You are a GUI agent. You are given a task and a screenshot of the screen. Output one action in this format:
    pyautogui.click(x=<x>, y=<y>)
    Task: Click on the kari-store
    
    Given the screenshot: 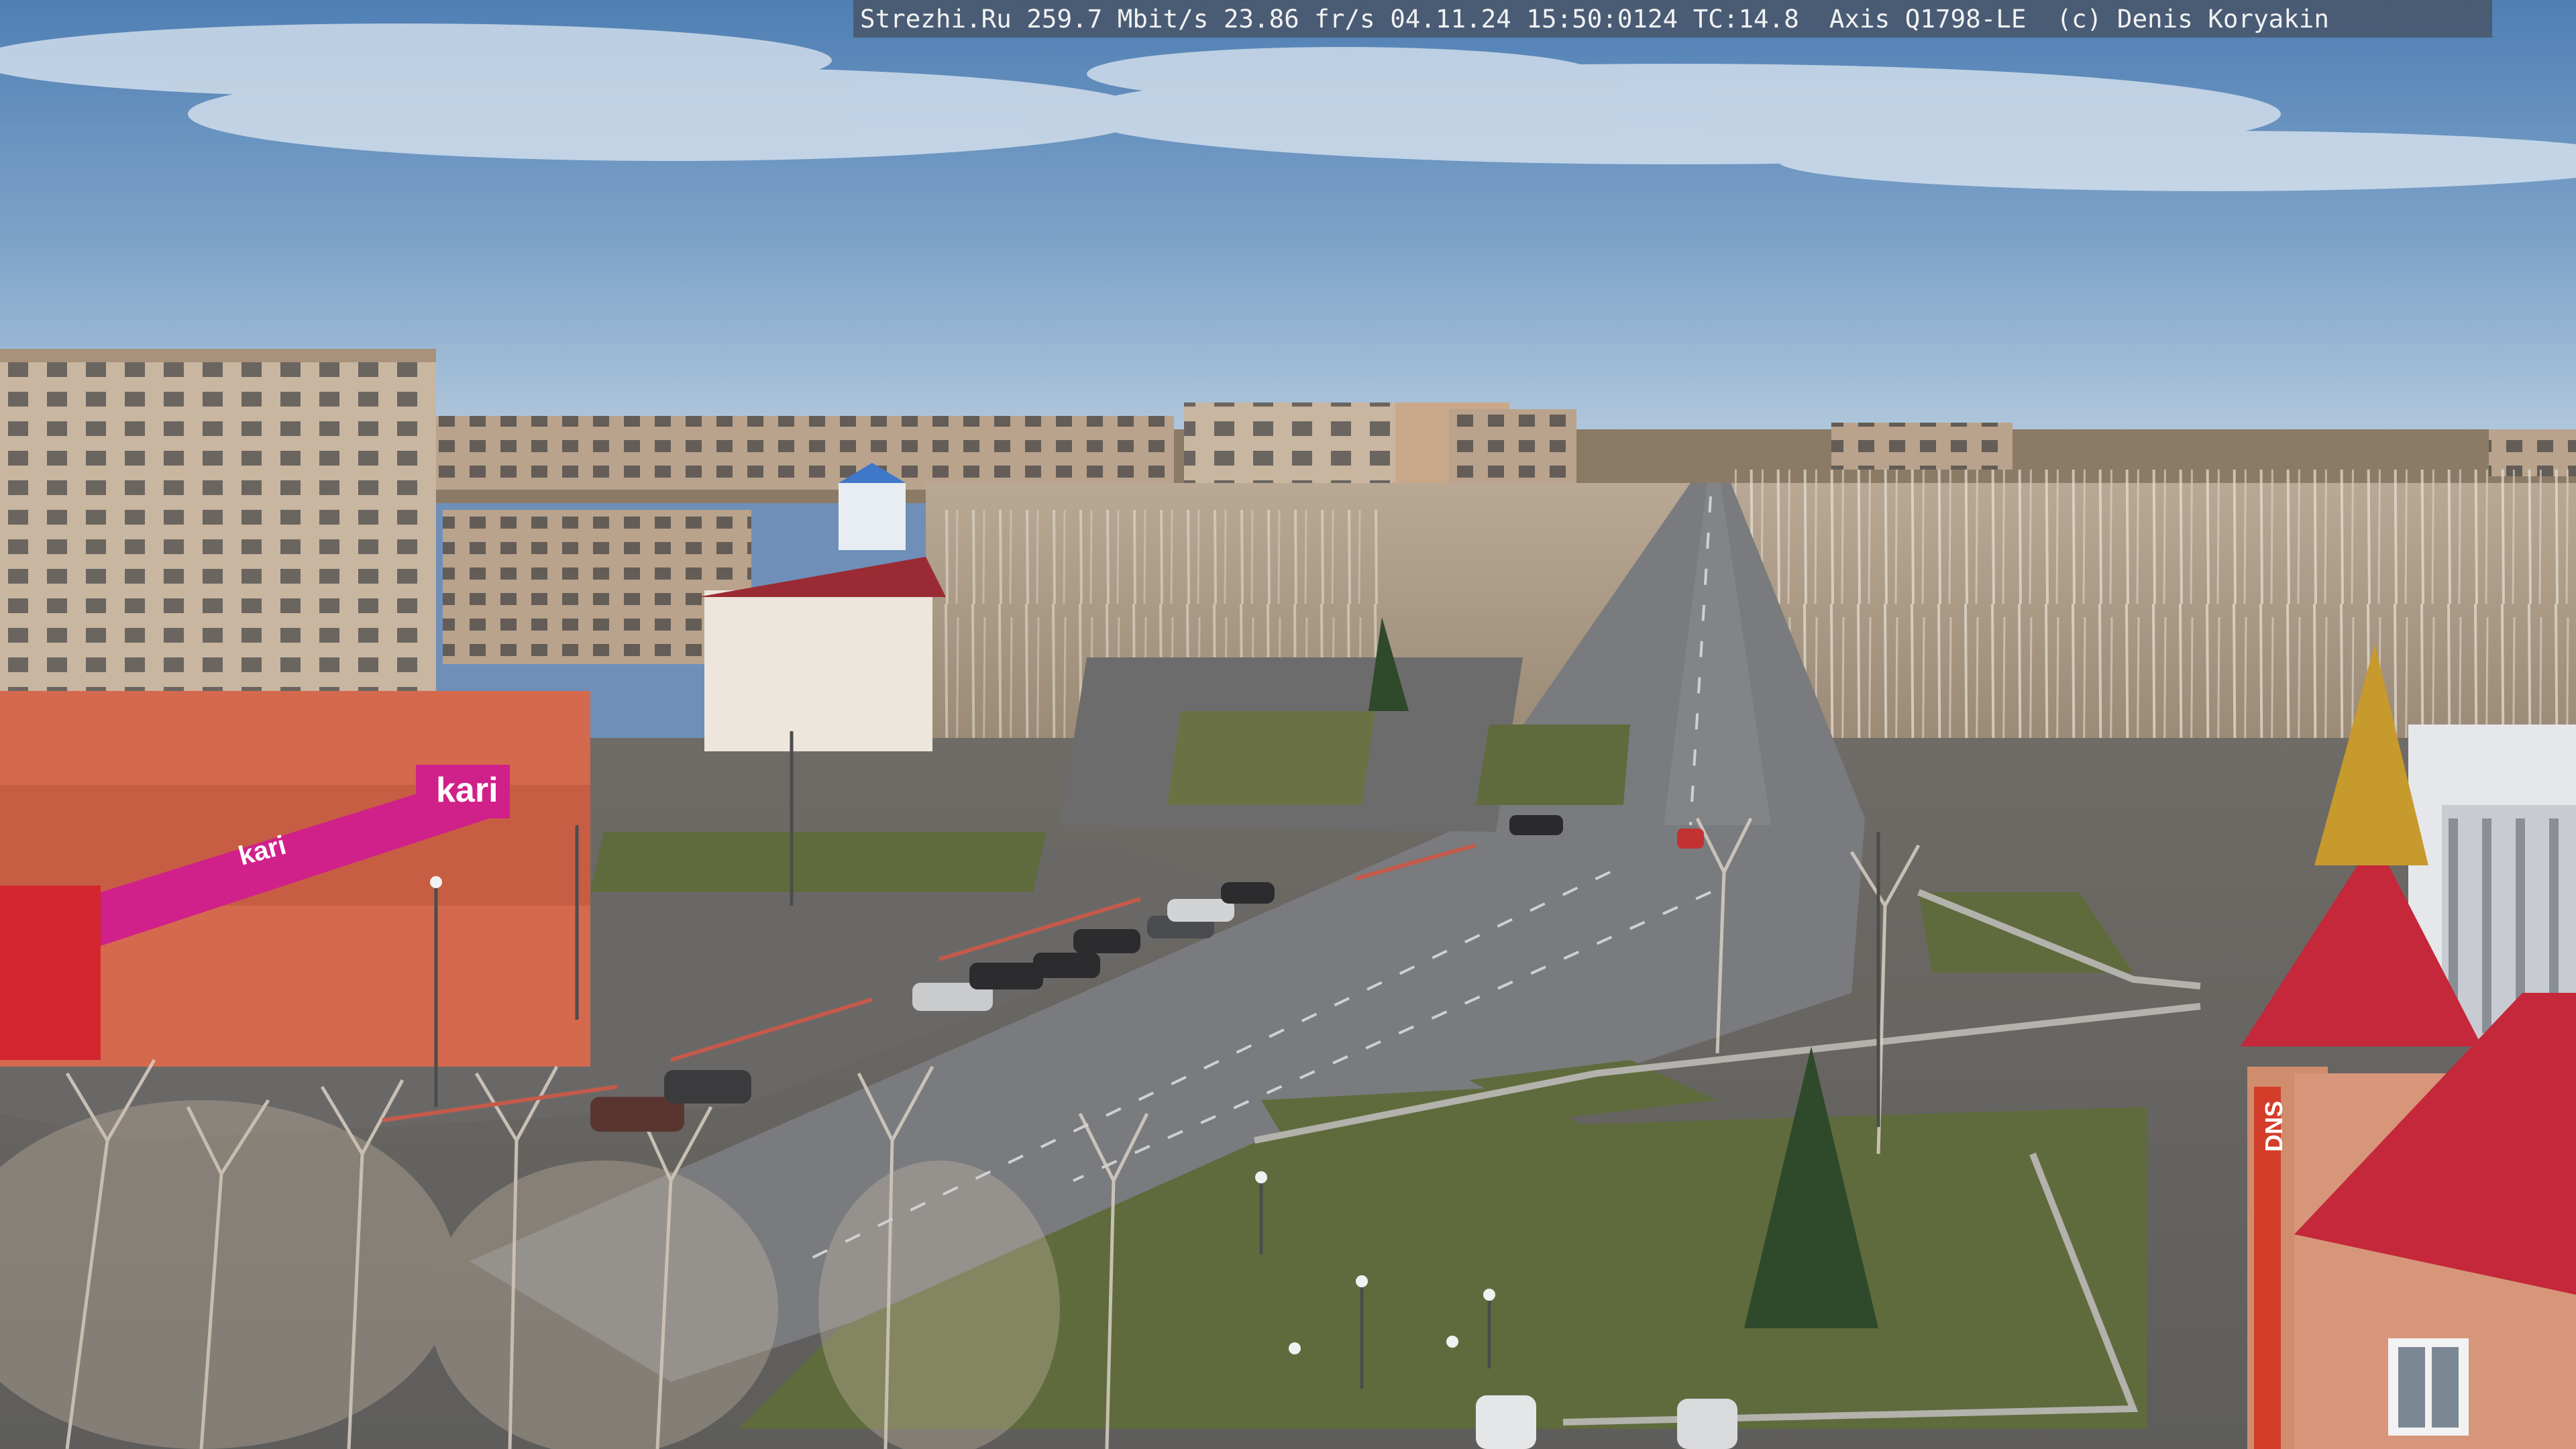 What is the action you would take?
    pyautogui.click(x=295, y=879)
    